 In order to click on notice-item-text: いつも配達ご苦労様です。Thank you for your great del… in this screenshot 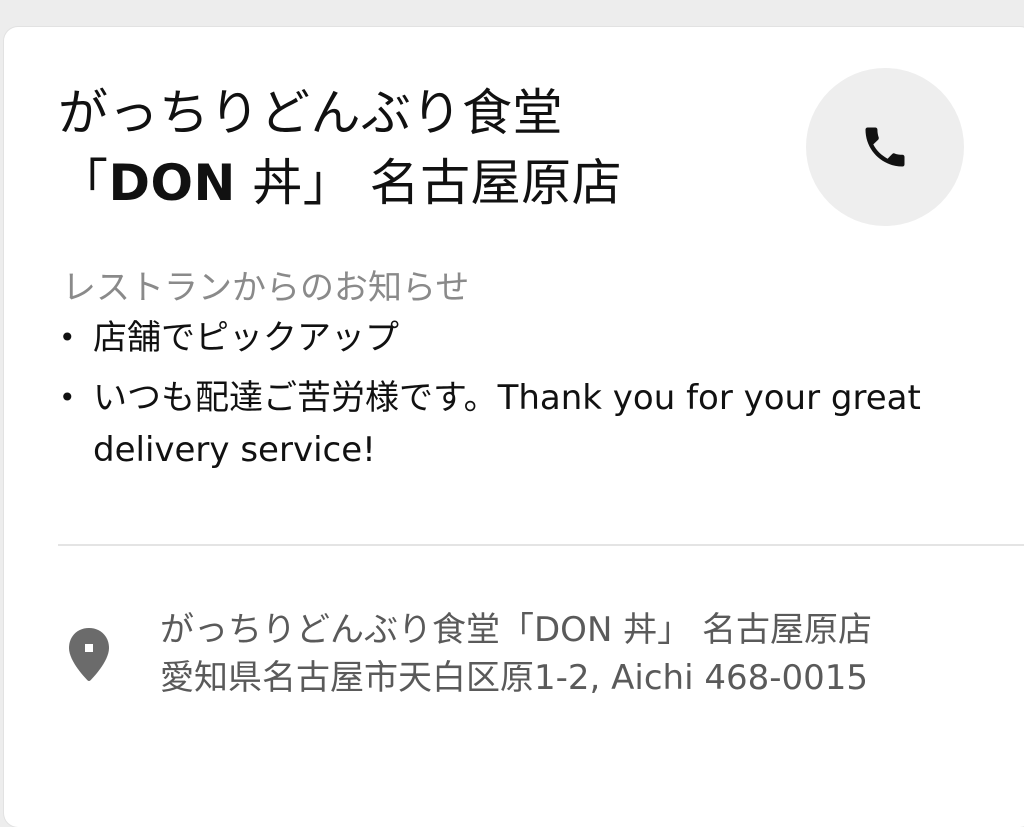, I will do `click(507, 424)`.